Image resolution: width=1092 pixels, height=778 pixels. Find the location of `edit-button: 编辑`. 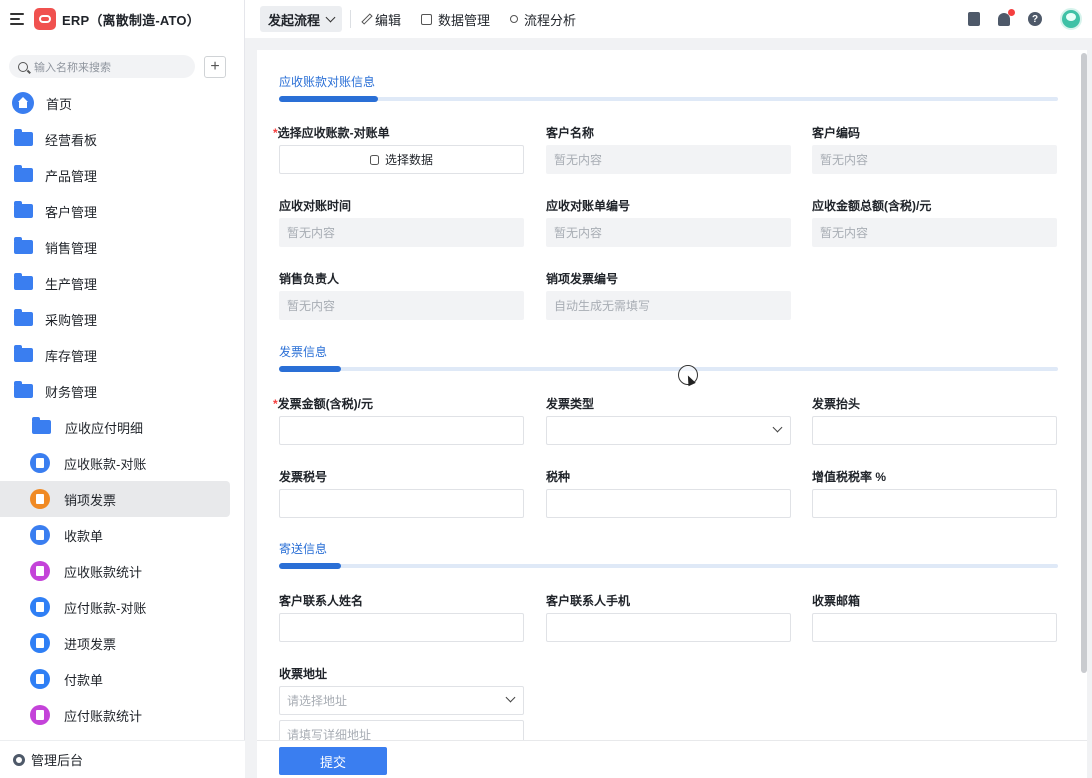

edit-button: 编辑 is located at coordinates (381, 19).